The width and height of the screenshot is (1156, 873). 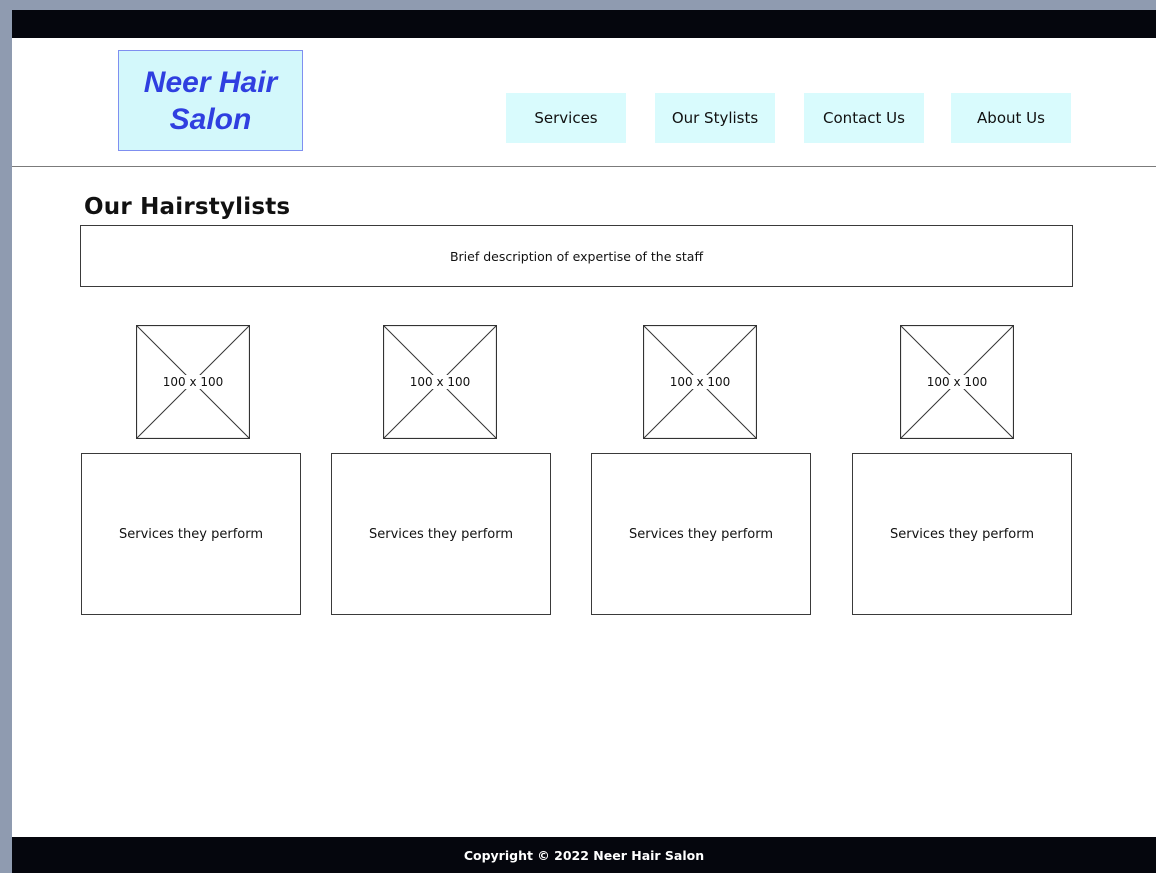 What do you see at coordinates (578, 5) in the screenshot?
I see `window-frame-top` at bounding box center [578, 5].